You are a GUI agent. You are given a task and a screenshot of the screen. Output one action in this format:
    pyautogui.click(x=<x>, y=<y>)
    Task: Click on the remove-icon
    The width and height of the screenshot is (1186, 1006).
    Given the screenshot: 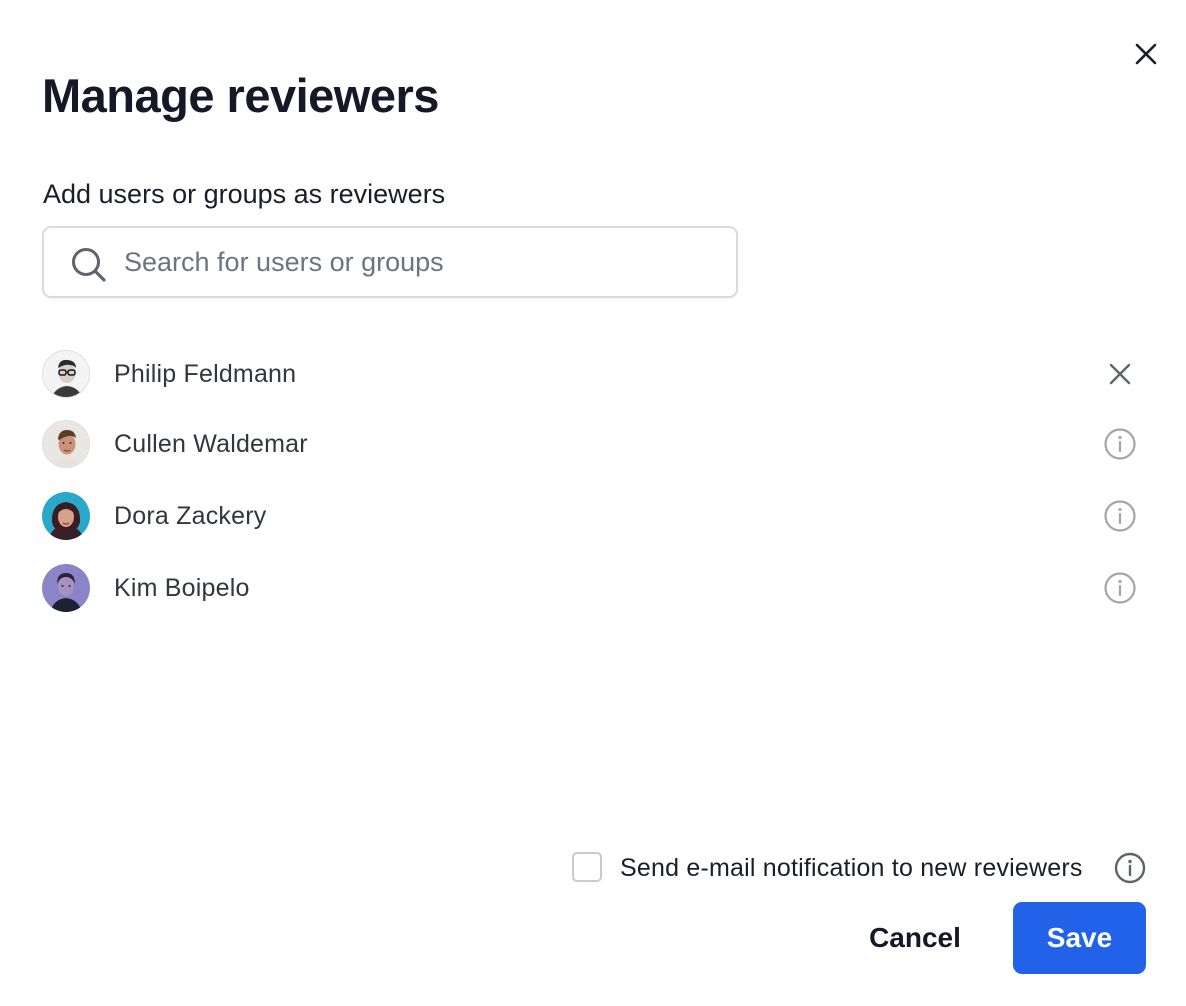 What is the action you would take?
    pyautogui.click(x=1120, y=374)
    